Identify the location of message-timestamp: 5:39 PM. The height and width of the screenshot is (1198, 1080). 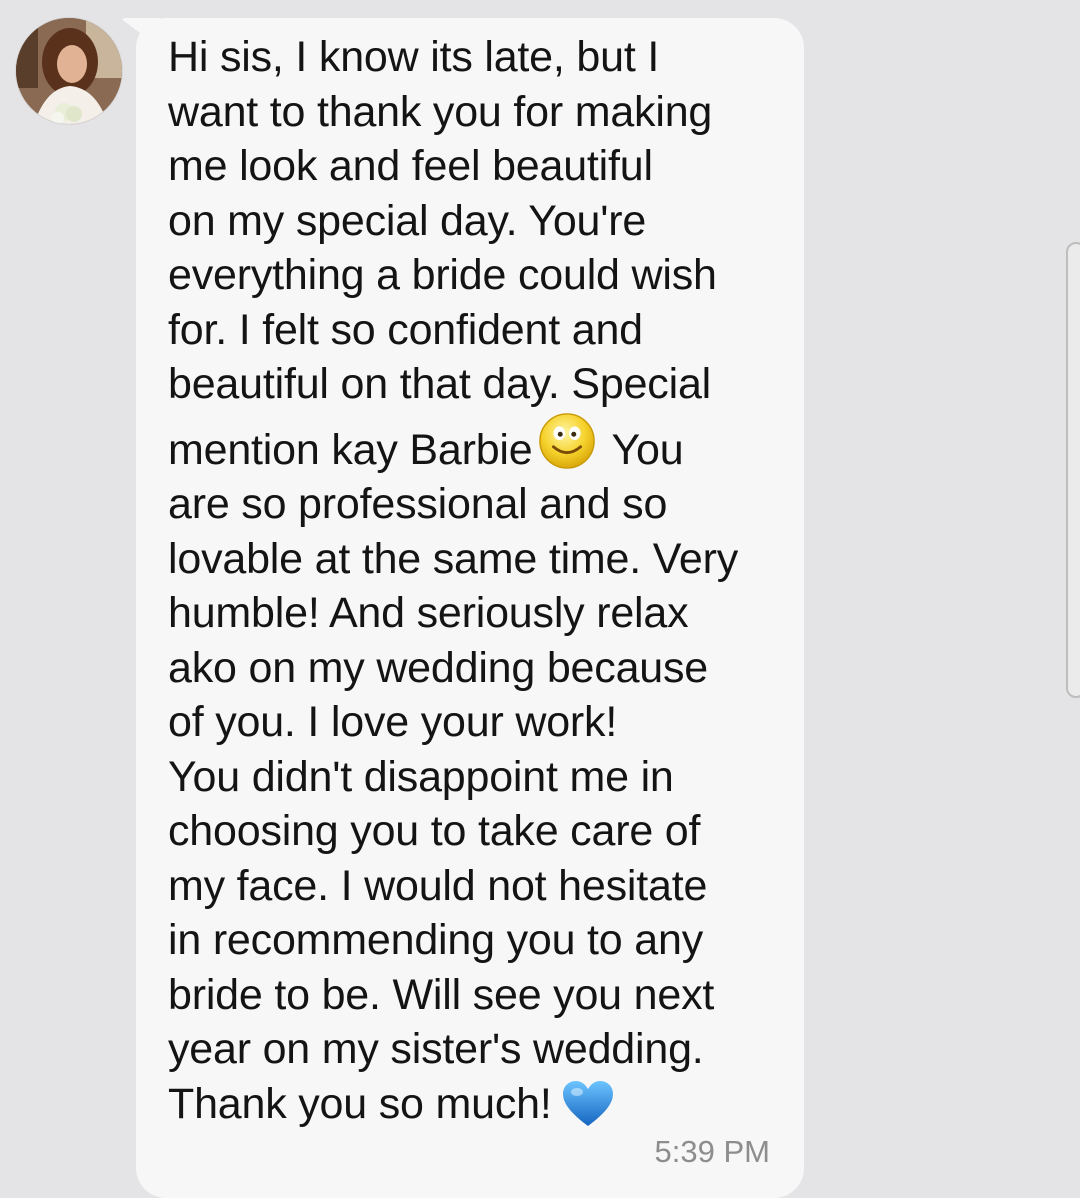
(712, 1151).